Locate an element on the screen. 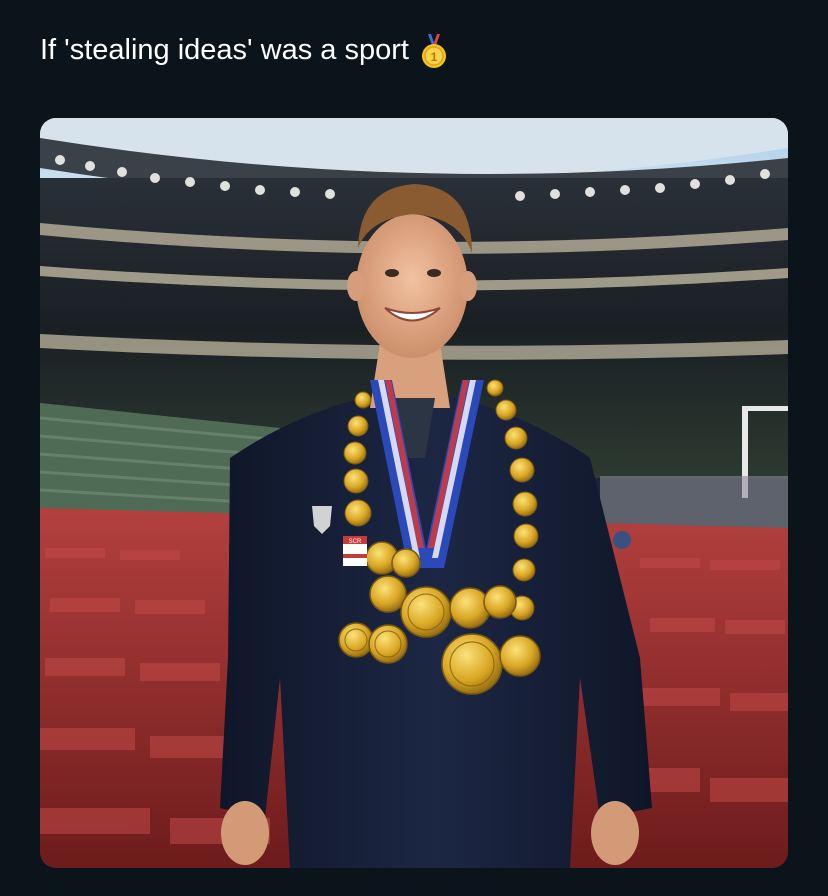 The height and width of the screenshot is (896, 828). post-text-row: If 'stealing ideas' was a sport 1 is located at coordinates (244, 50).